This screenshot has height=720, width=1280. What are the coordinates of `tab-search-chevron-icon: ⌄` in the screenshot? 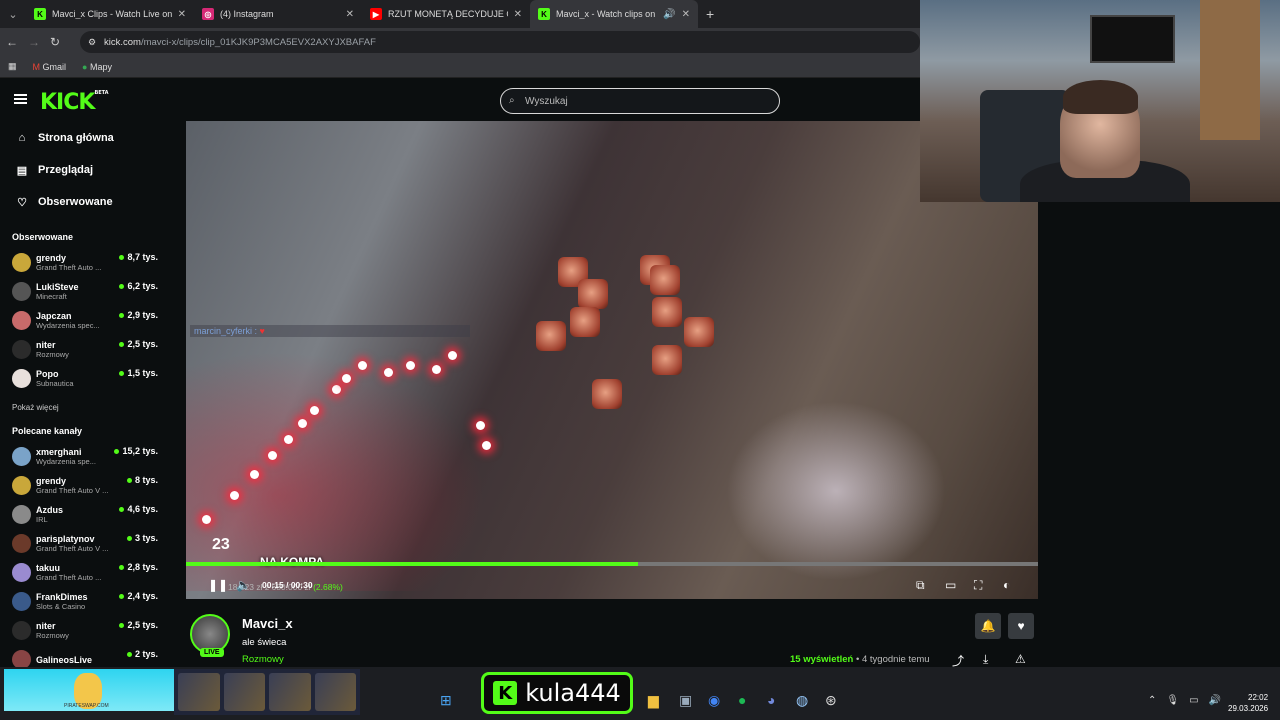 It's located at (13, 14).